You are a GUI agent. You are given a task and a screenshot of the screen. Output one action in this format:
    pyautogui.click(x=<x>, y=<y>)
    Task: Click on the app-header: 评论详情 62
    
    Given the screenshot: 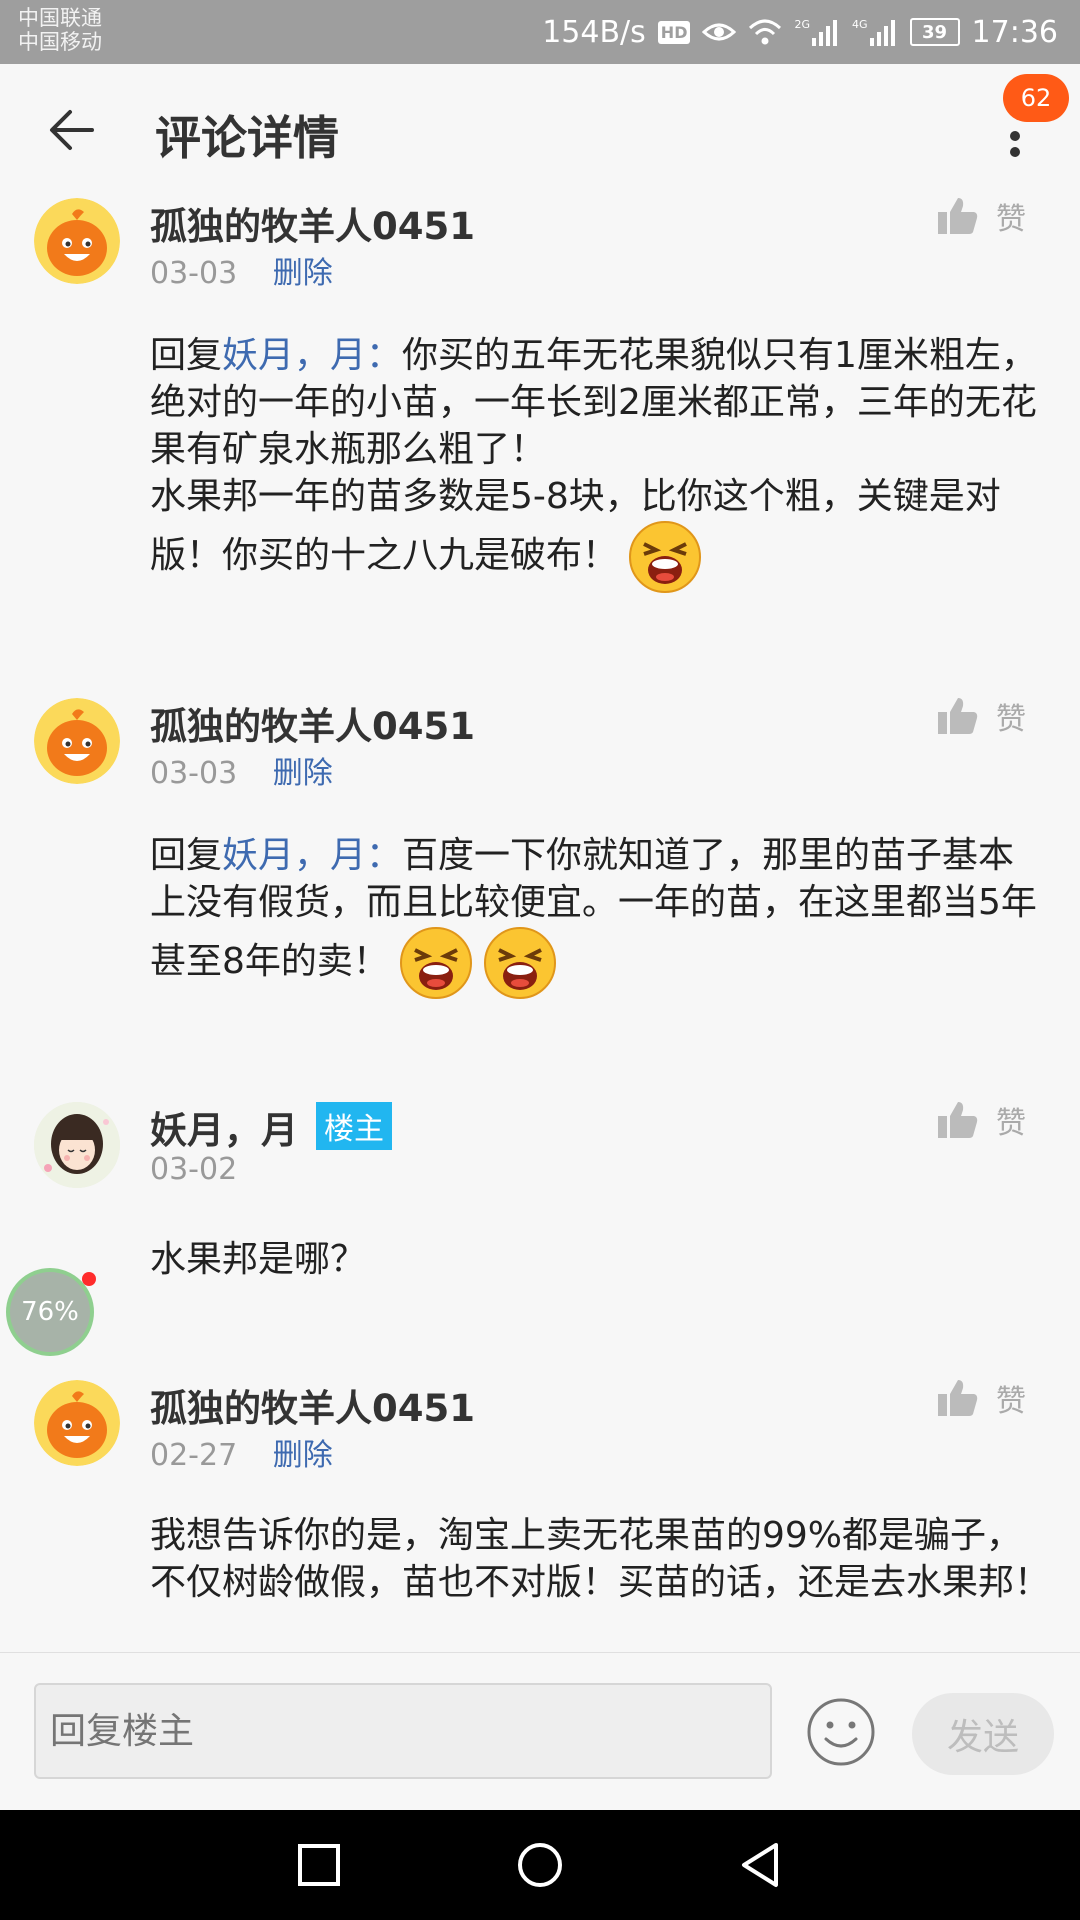 What is the action you would take?
    pyautogui.click(x=540, y=127)
    